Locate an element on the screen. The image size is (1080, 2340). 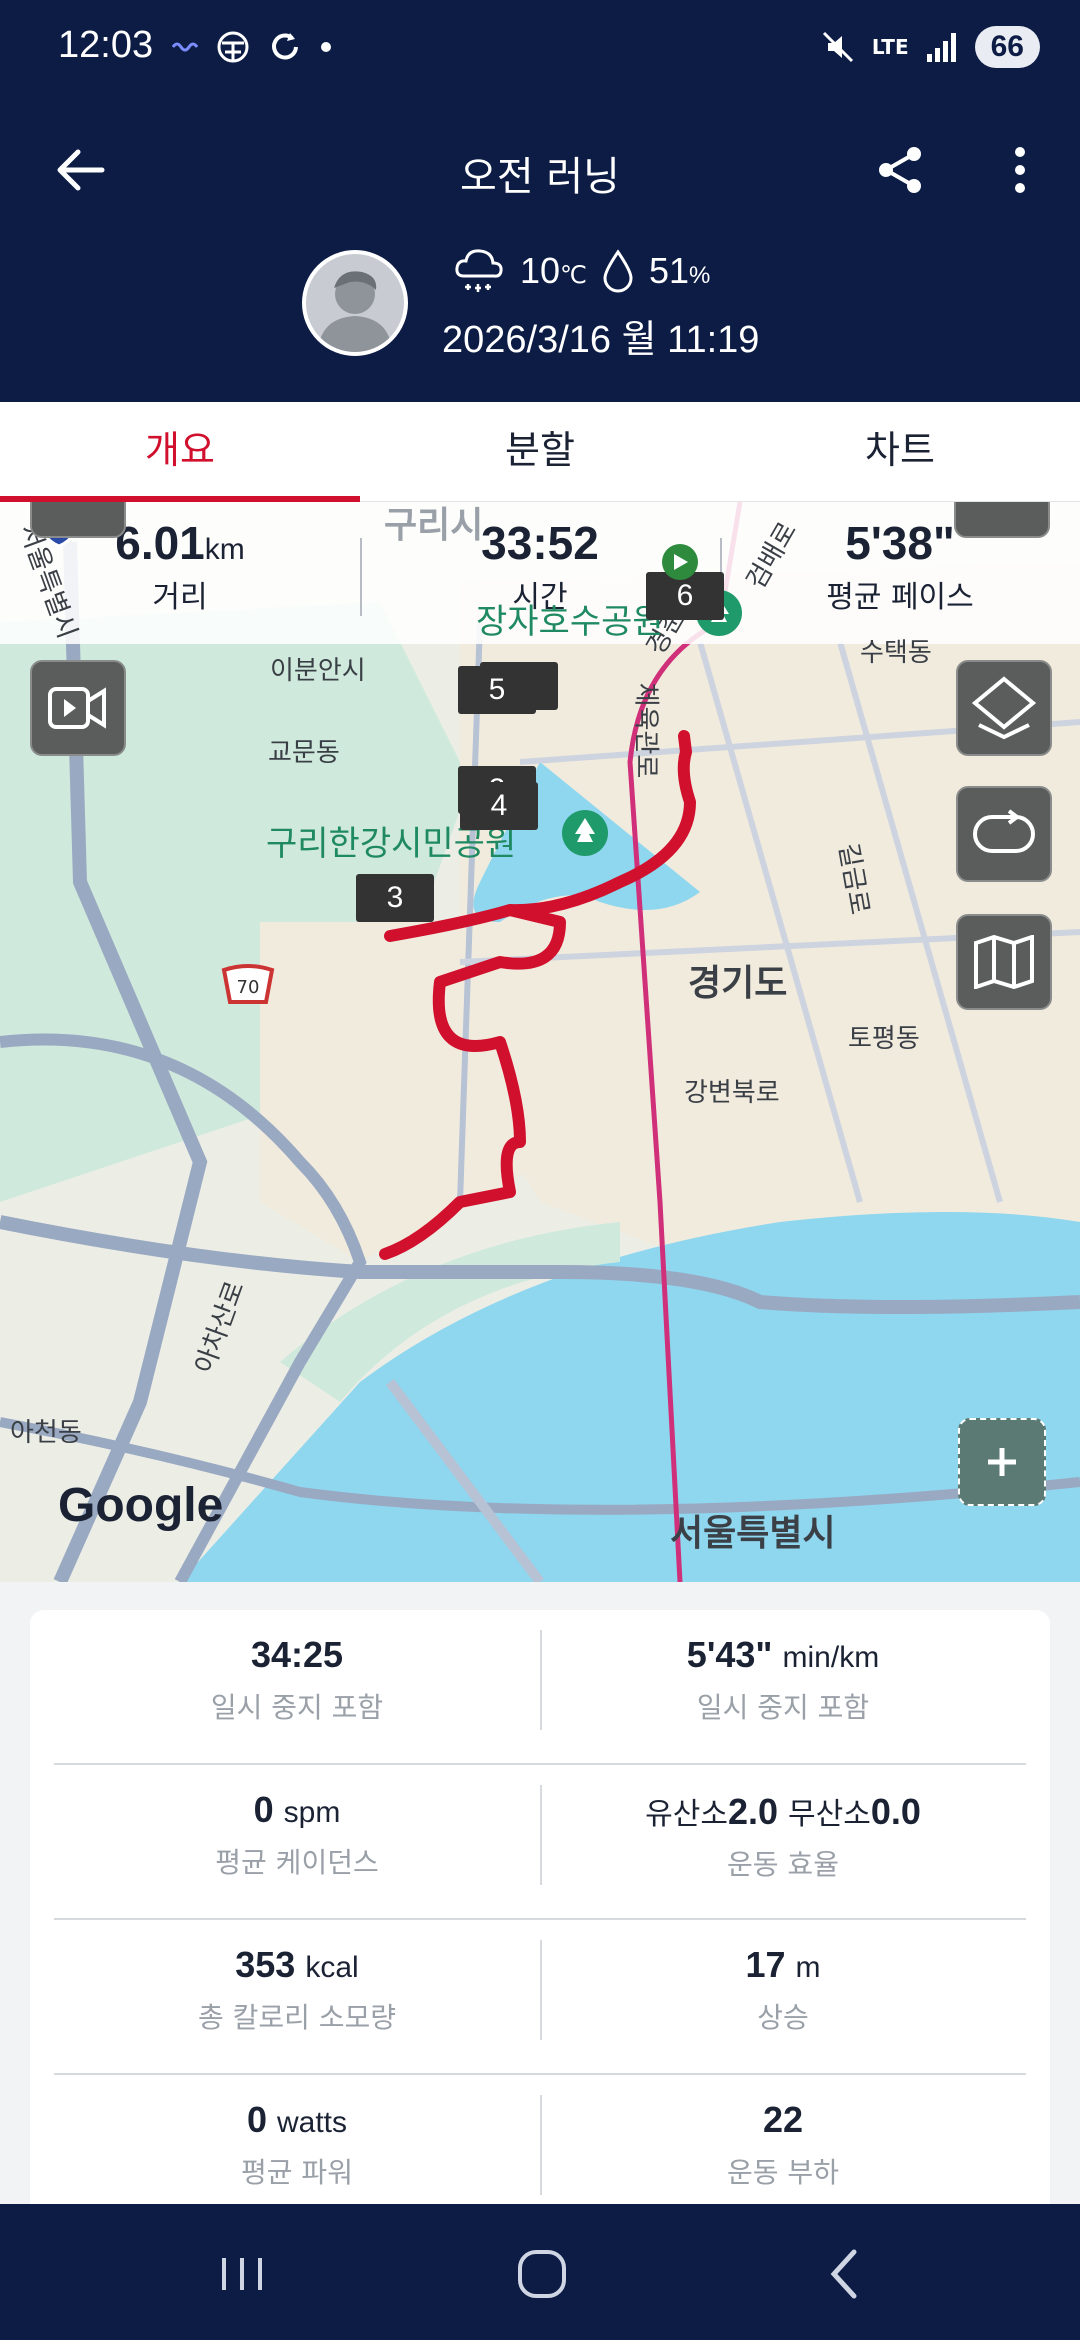
detail-pace-with-pause: 5'43" min/km 일시 중지 포함 is located at coordinates (783, 1686).